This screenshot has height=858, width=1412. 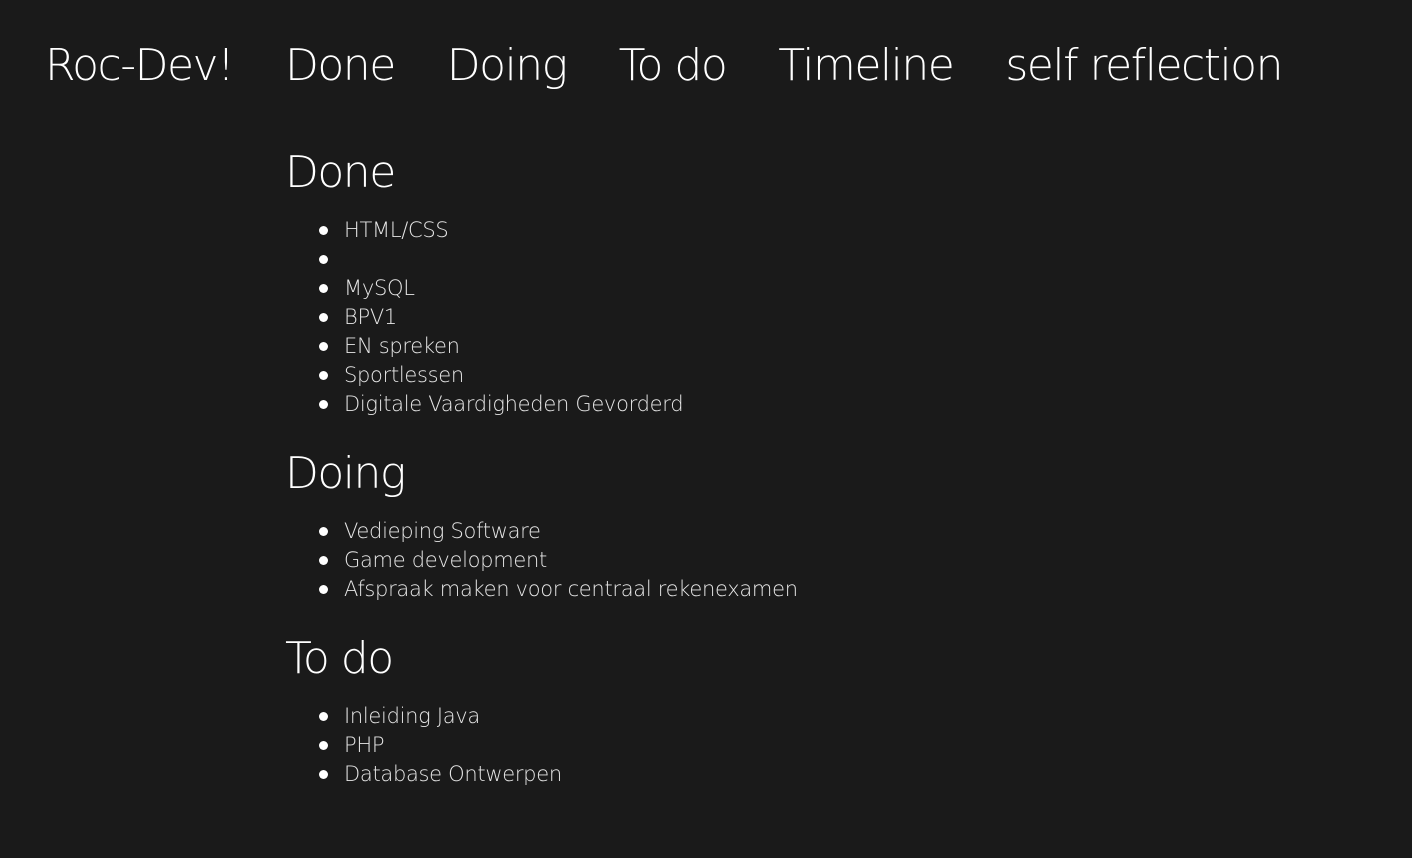 What do you see at coordinates (340, 66) in the screenshot?
I see `nav-link-done: Done` at bounding box center [340, 66].